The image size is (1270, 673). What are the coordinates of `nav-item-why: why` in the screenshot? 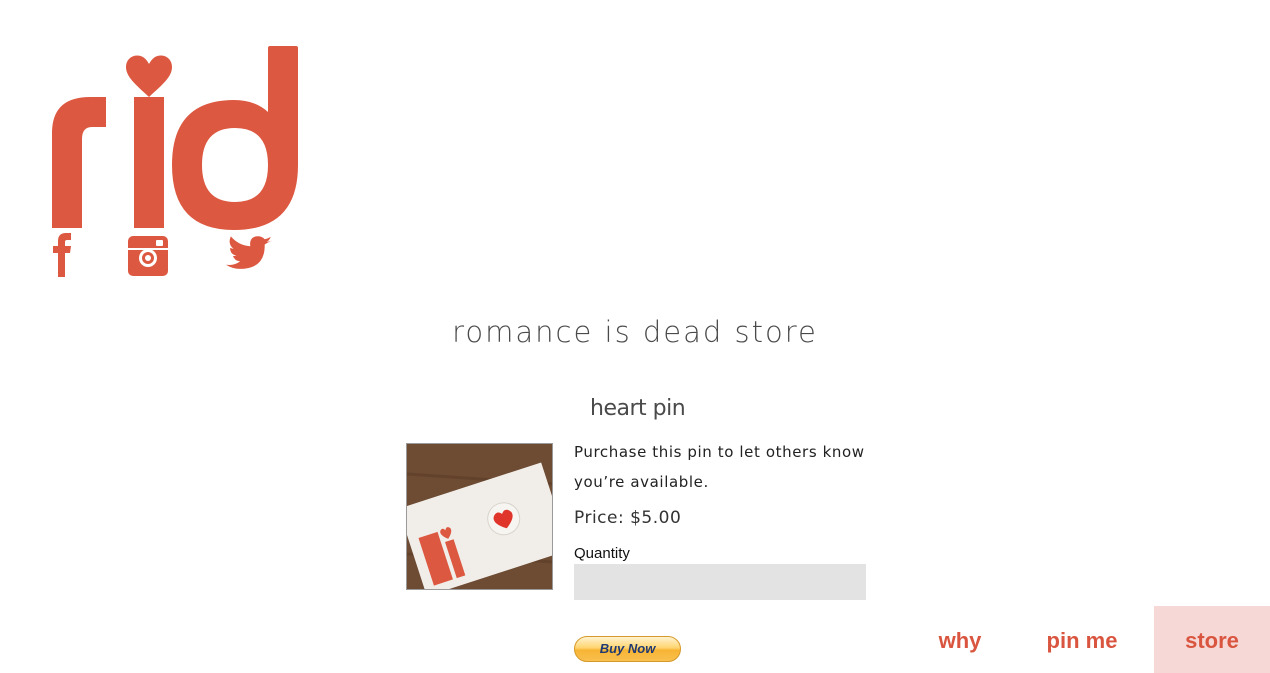 It's located at (960, 639).